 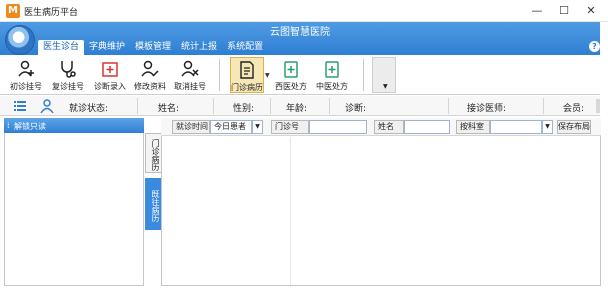 I want to click on save-layout-button: 保存布局, so click(x=574, y=127).